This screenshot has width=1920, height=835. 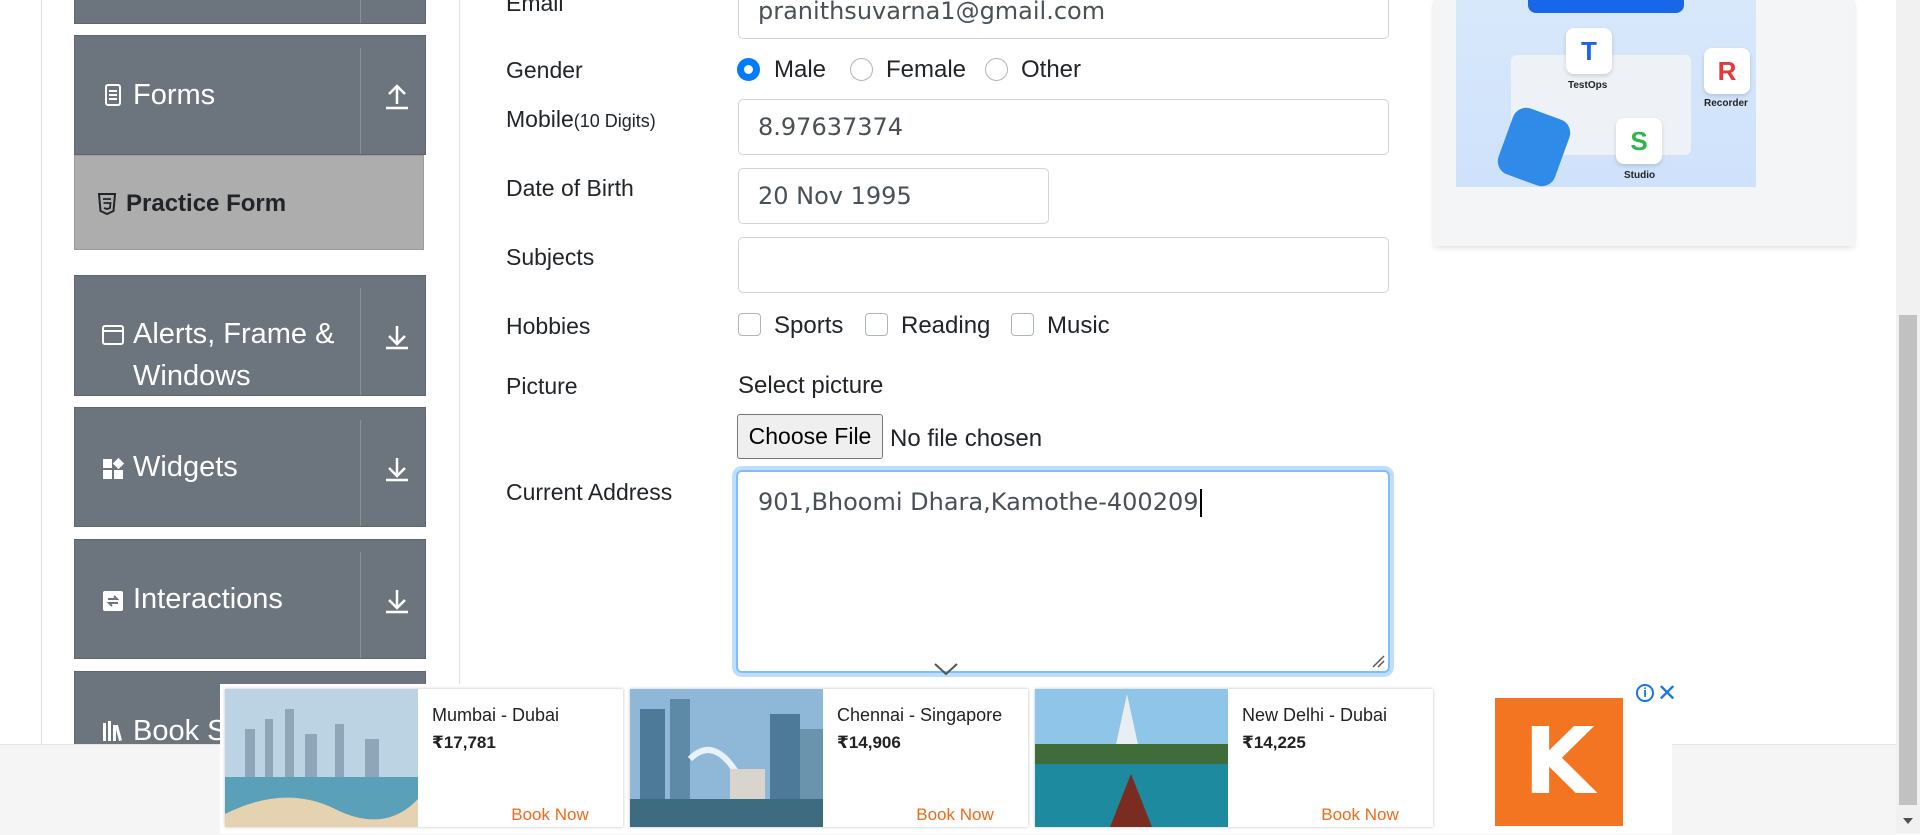 What do you see at coordinates (1639, 141) in the screenshot?
I see `studio-logo: S` at bounding box center [1639, 141].